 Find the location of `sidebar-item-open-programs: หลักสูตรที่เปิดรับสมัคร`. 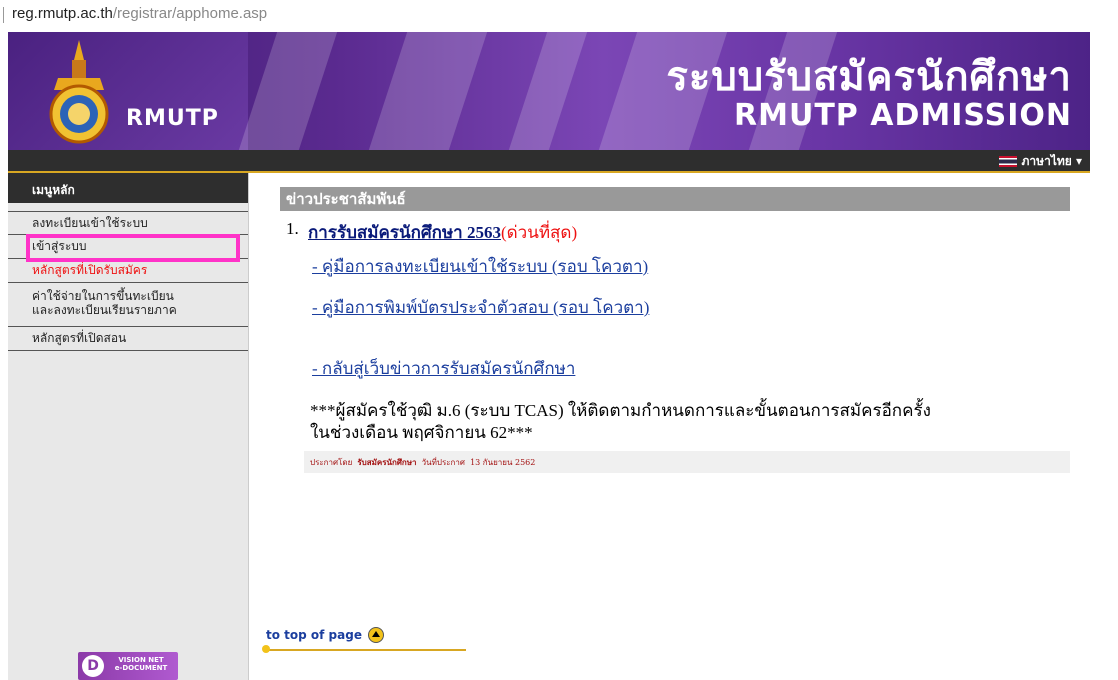

sidebar-item-open-programs: หลักสูตรที่เปิดรับสมัคร is located at coordinates (128, 271).